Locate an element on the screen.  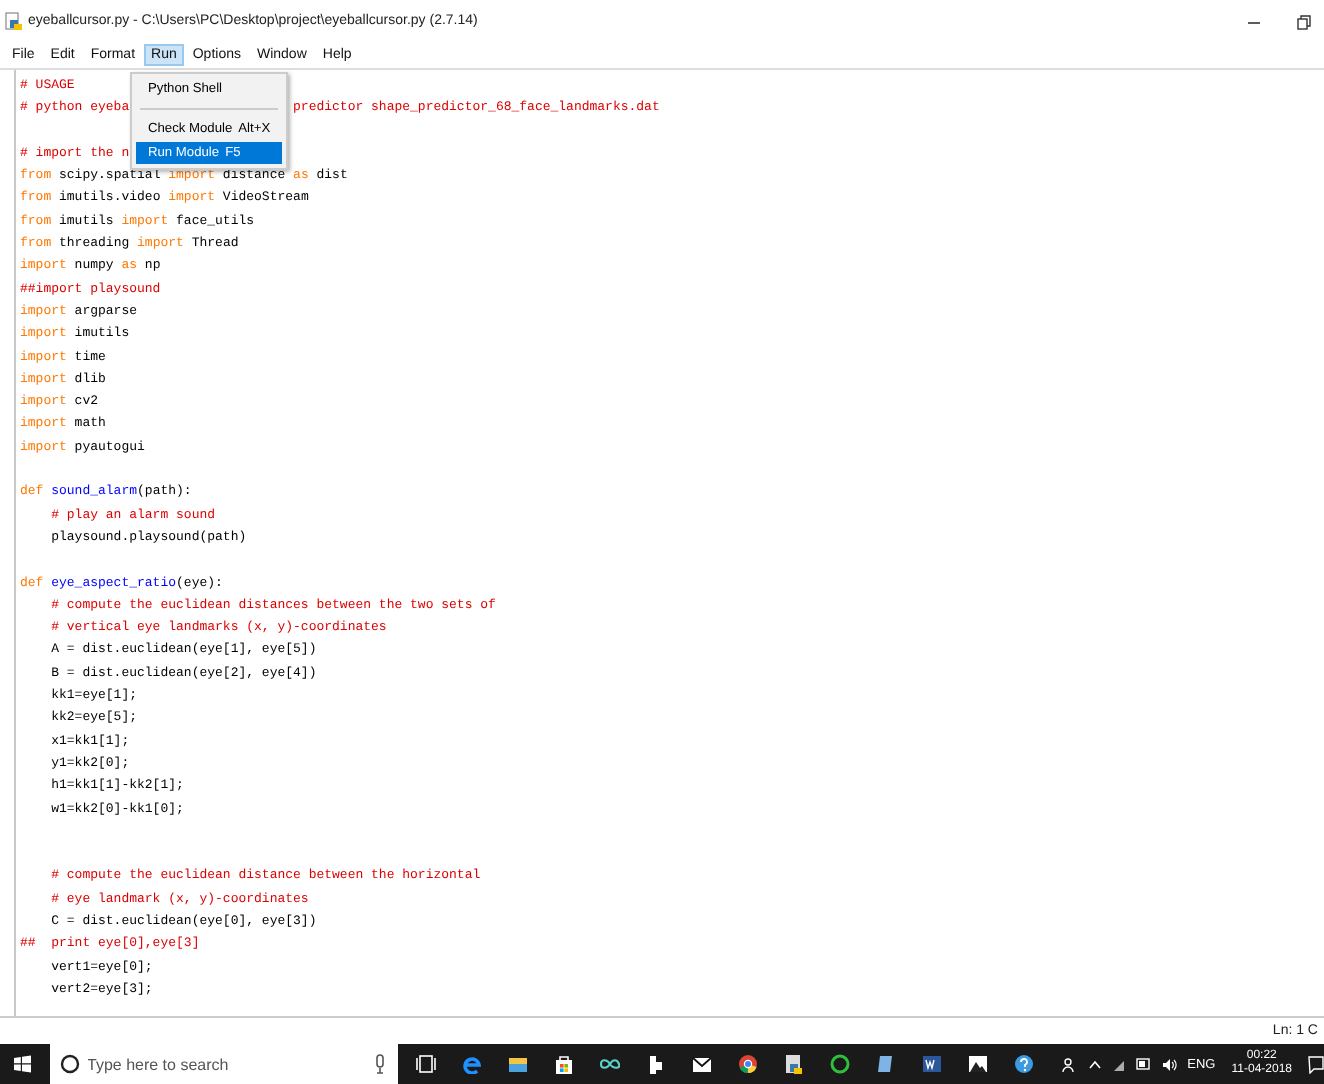
caret-up-icon is located at coordinates (1094, 1064).